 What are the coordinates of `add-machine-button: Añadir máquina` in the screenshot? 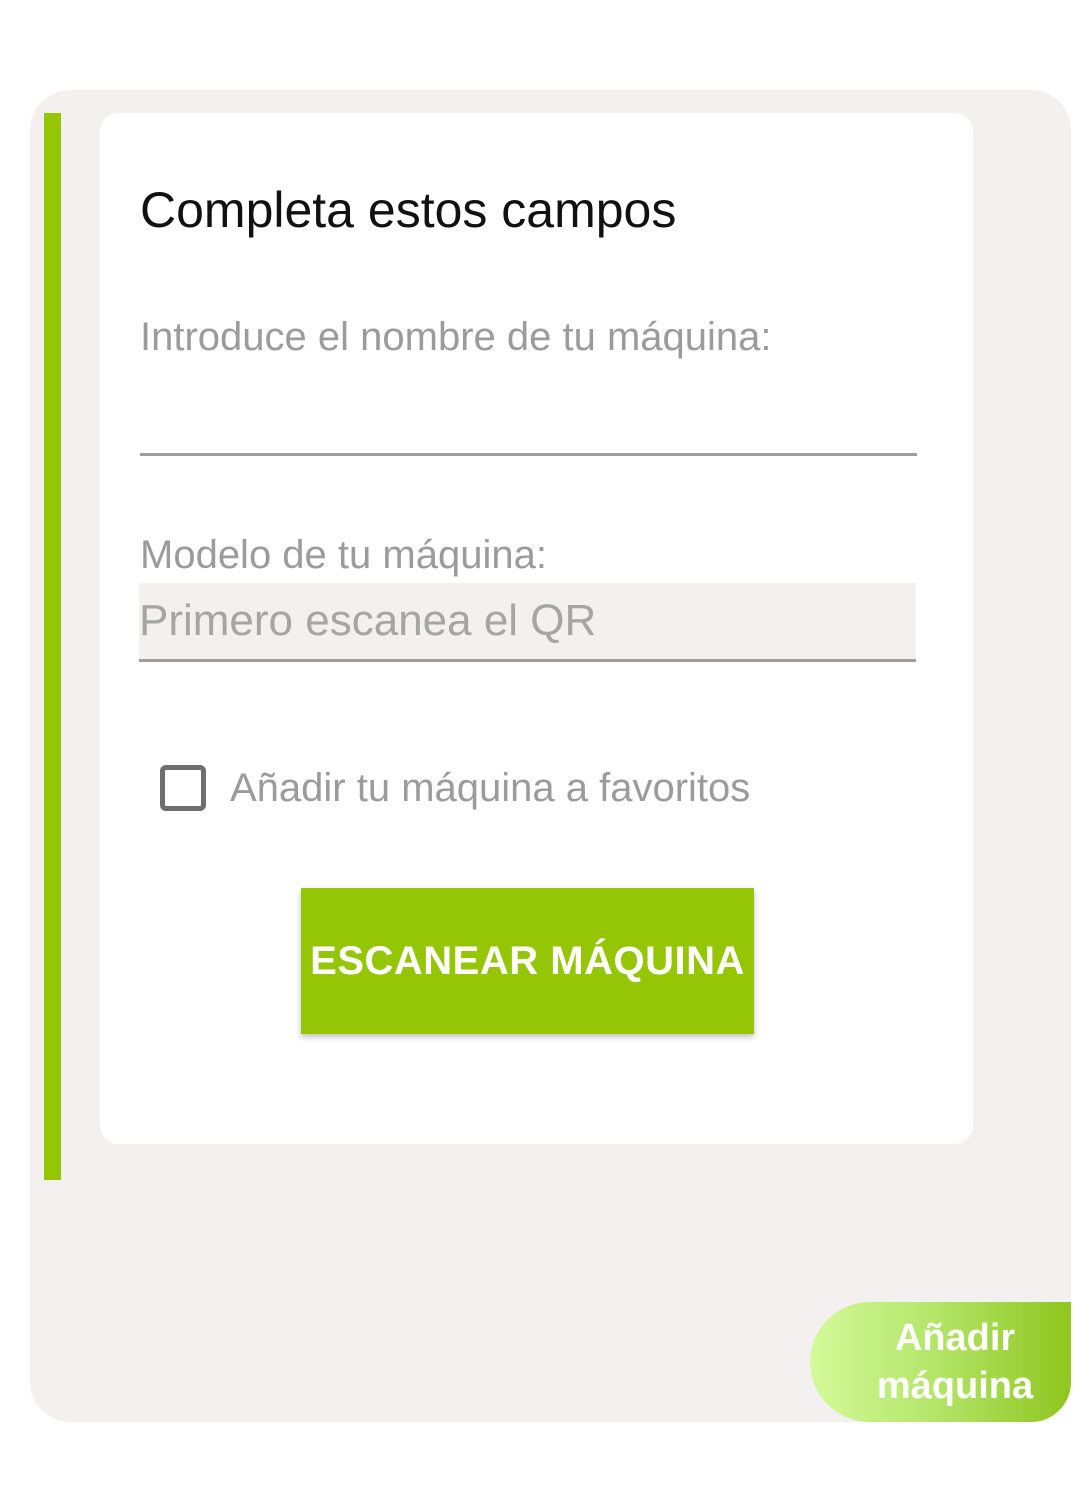 It's located at (940, 1362).